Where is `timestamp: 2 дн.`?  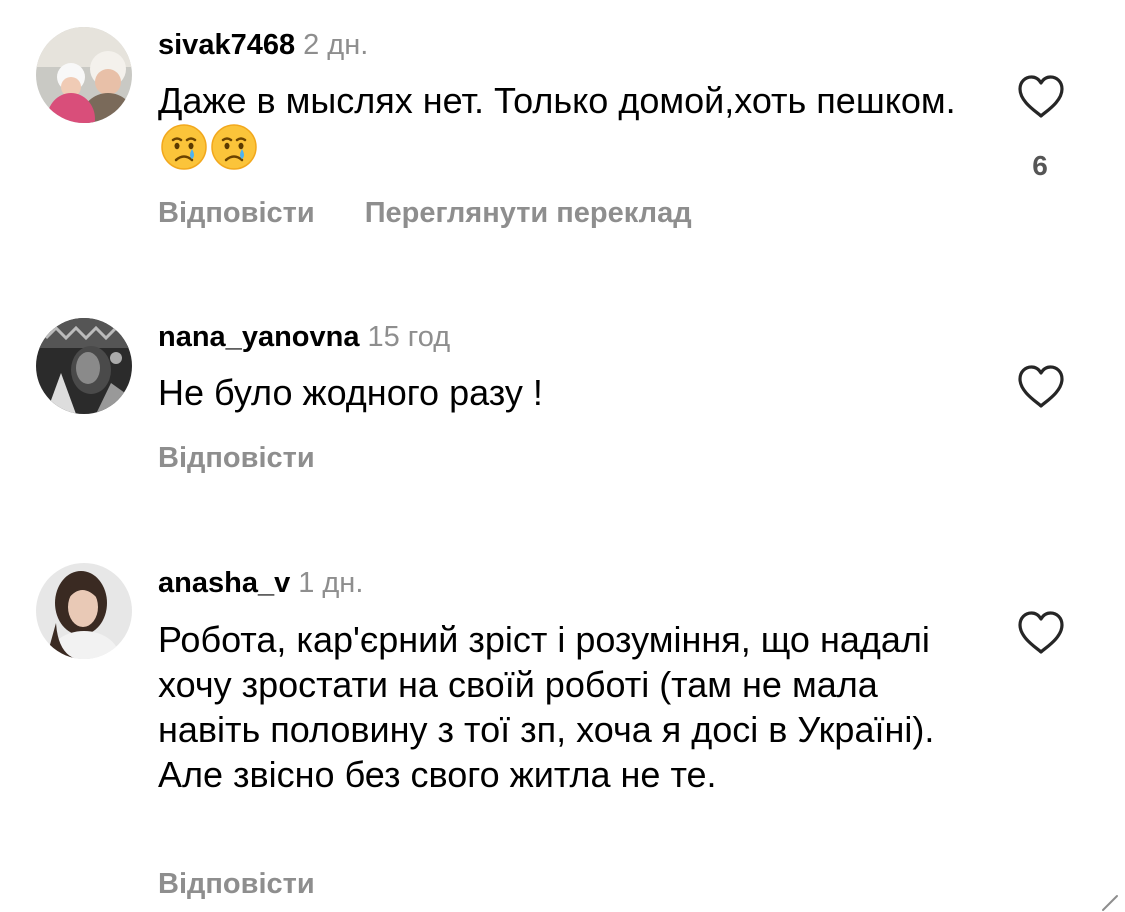 timestamp: 2 дн. is located at coordinates (336, 45).